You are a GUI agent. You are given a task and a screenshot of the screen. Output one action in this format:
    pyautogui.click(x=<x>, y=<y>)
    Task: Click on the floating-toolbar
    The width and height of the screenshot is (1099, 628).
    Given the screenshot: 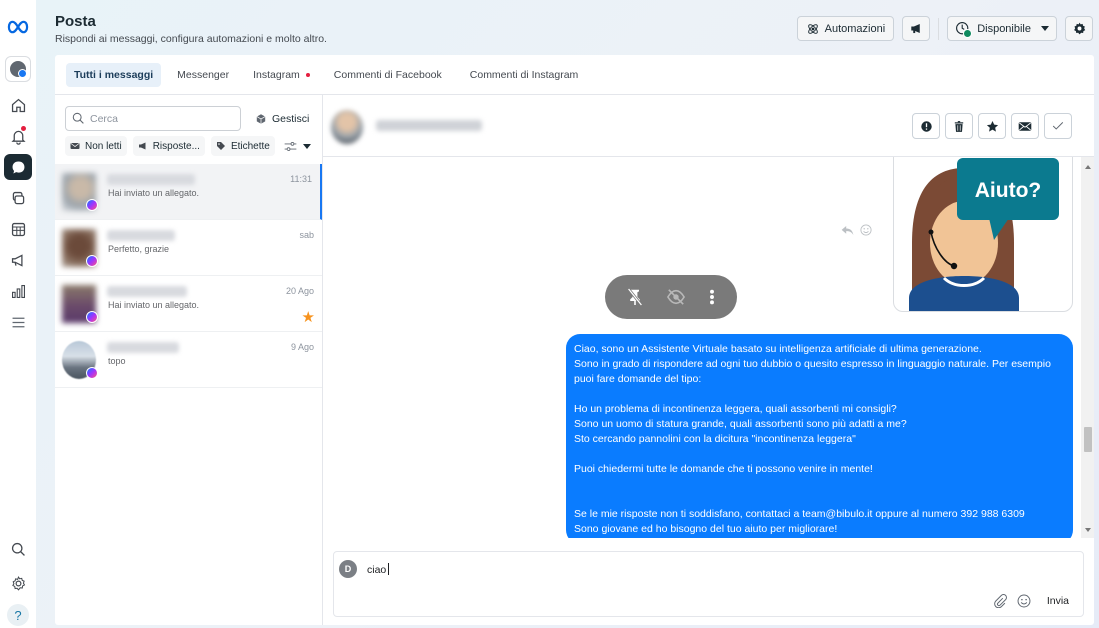 What is the action you would take?
    pyautogui.click(x=671, y=297)
    